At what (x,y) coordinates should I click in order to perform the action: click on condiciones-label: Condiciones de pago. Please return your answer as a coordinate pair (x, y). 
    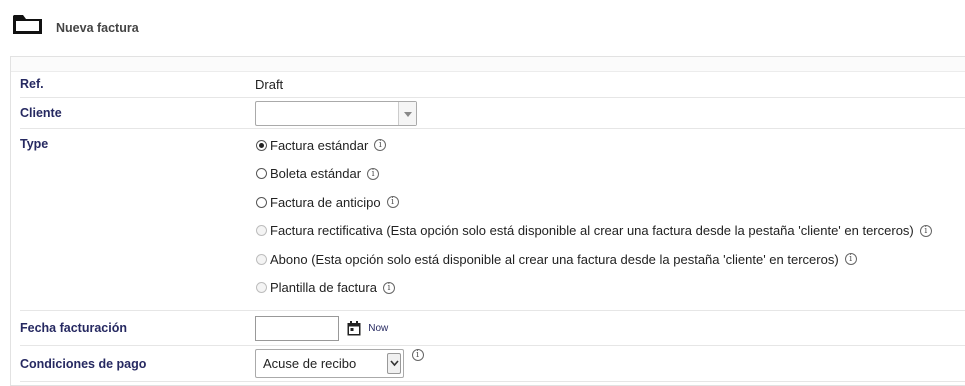
    Looking at the image, I should click on (137, 363).